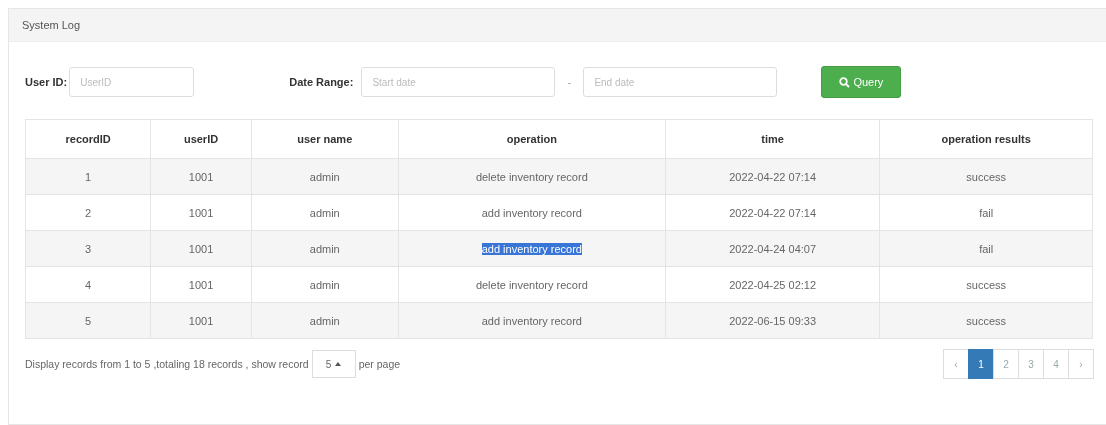  I want to click on column-header: recordID, so click(88, 139).